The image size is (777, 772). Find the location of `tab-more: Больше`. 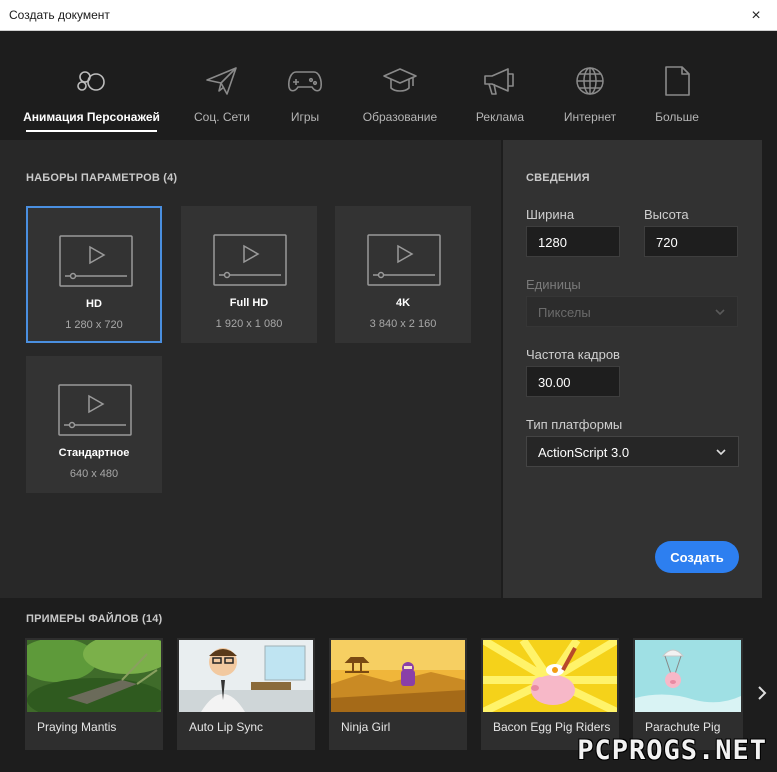

tab-more: Больше is located at coordinates (677, 85).